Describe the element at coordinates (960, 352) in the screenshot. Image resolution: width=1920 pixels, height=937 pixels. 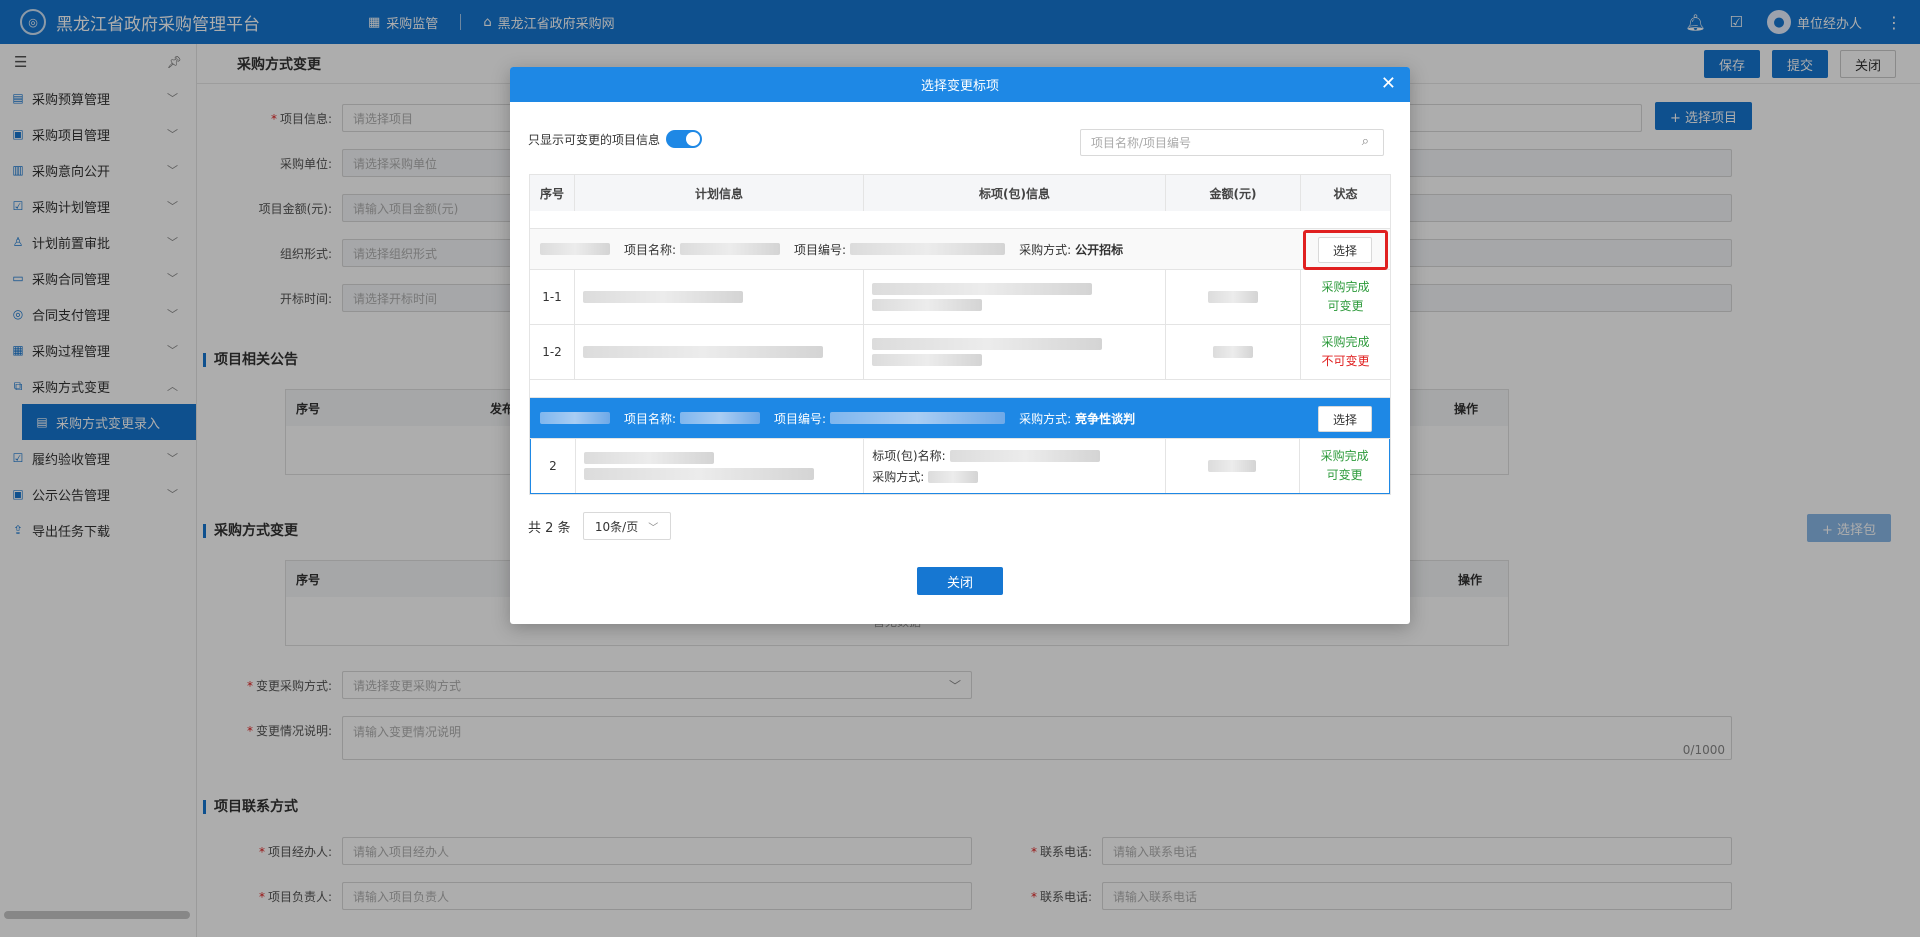
I see `table-row: 1-2 采购完成不可变更` at that location.